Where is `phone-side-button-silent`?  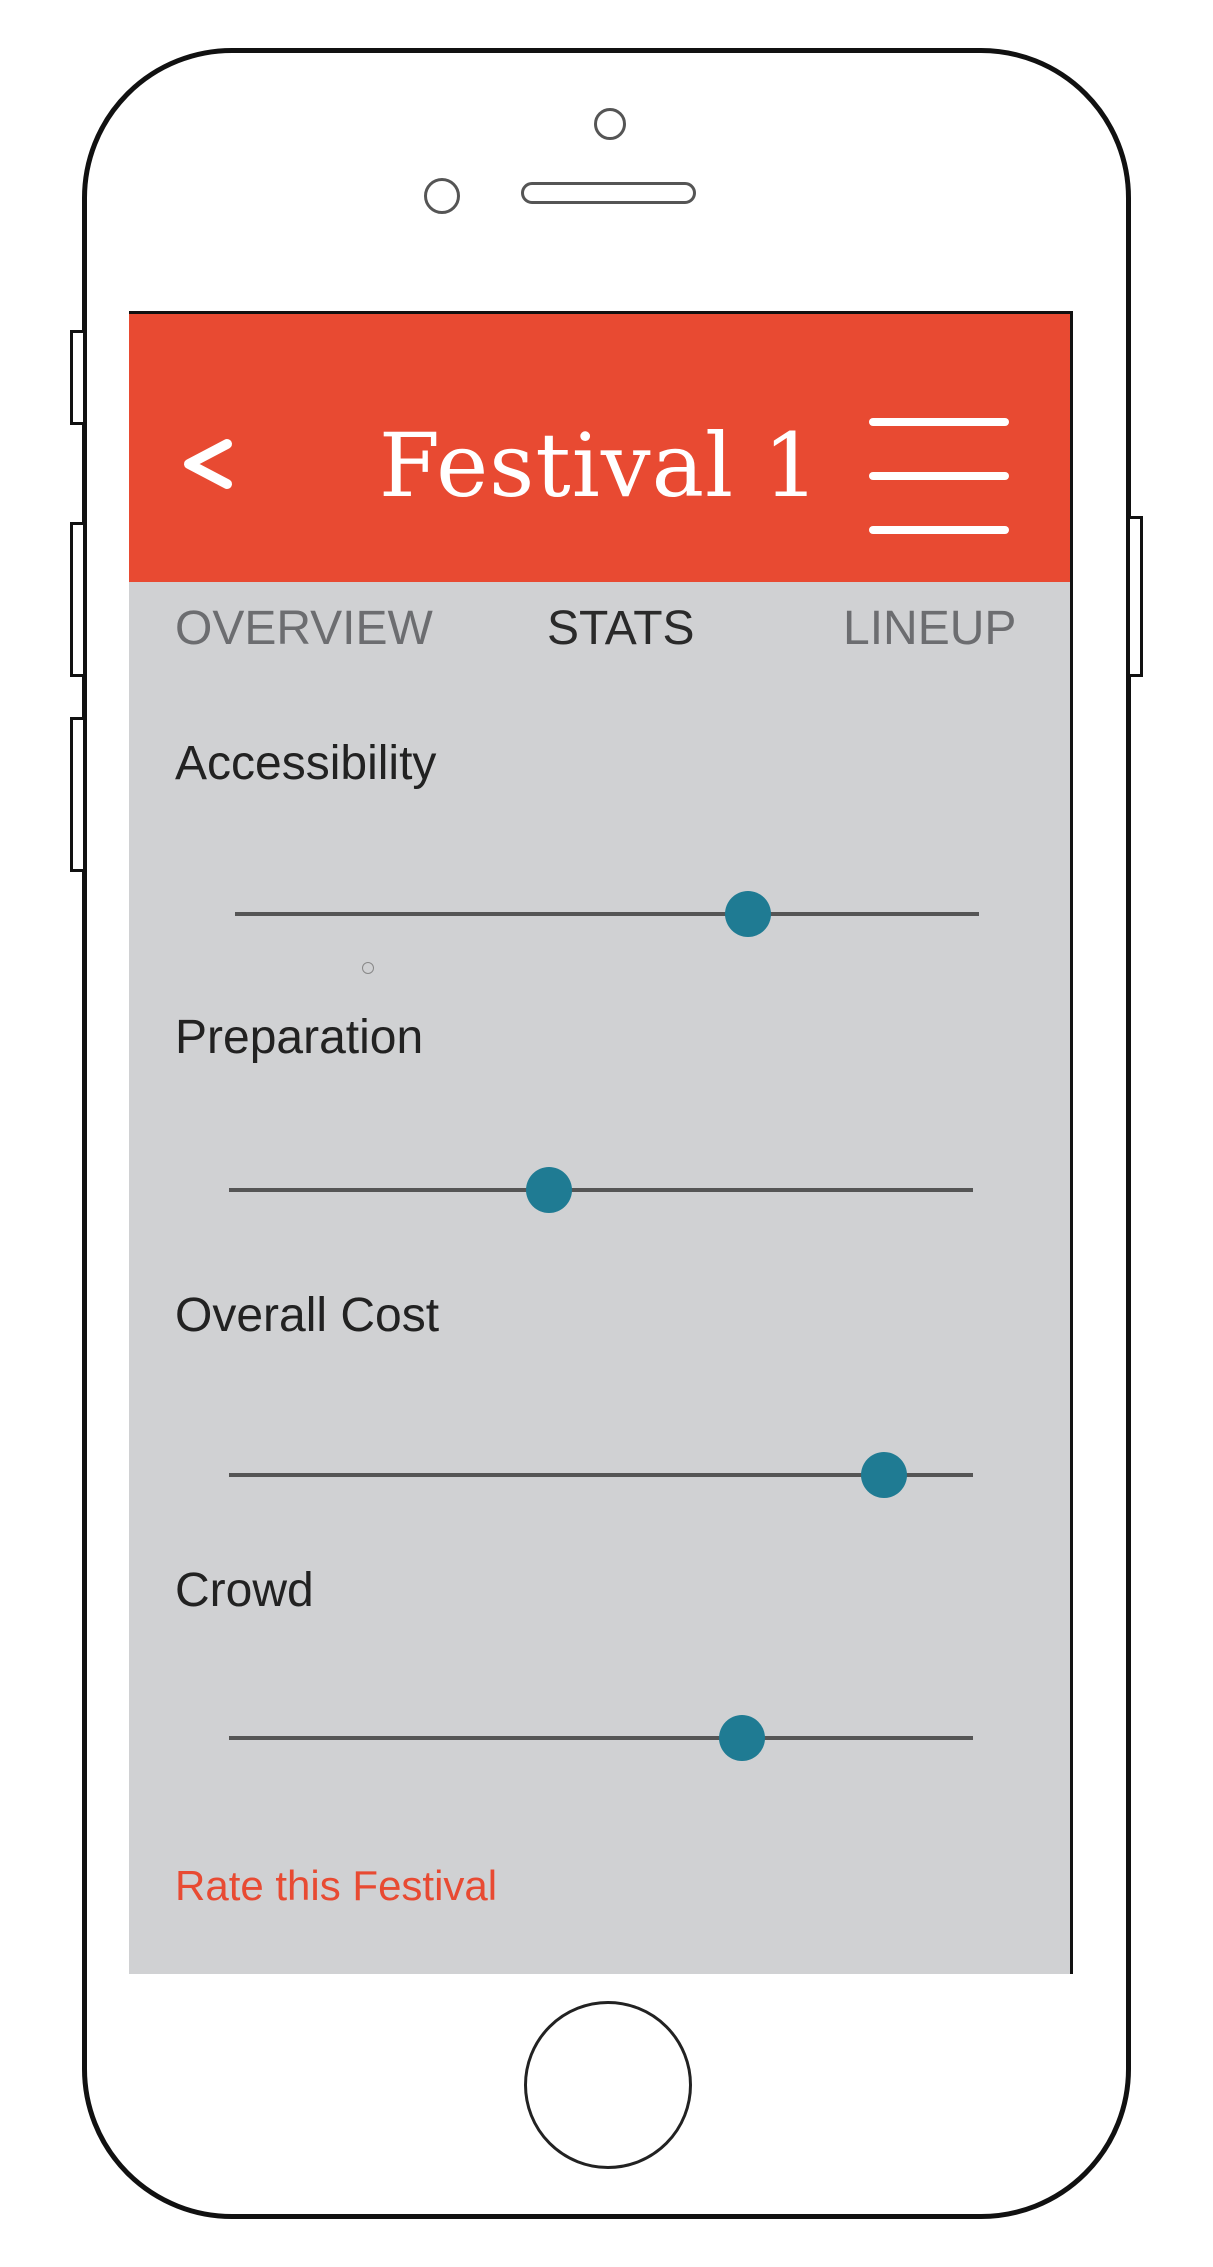
phone-side-button-silent is located at coordinates (78, 377).